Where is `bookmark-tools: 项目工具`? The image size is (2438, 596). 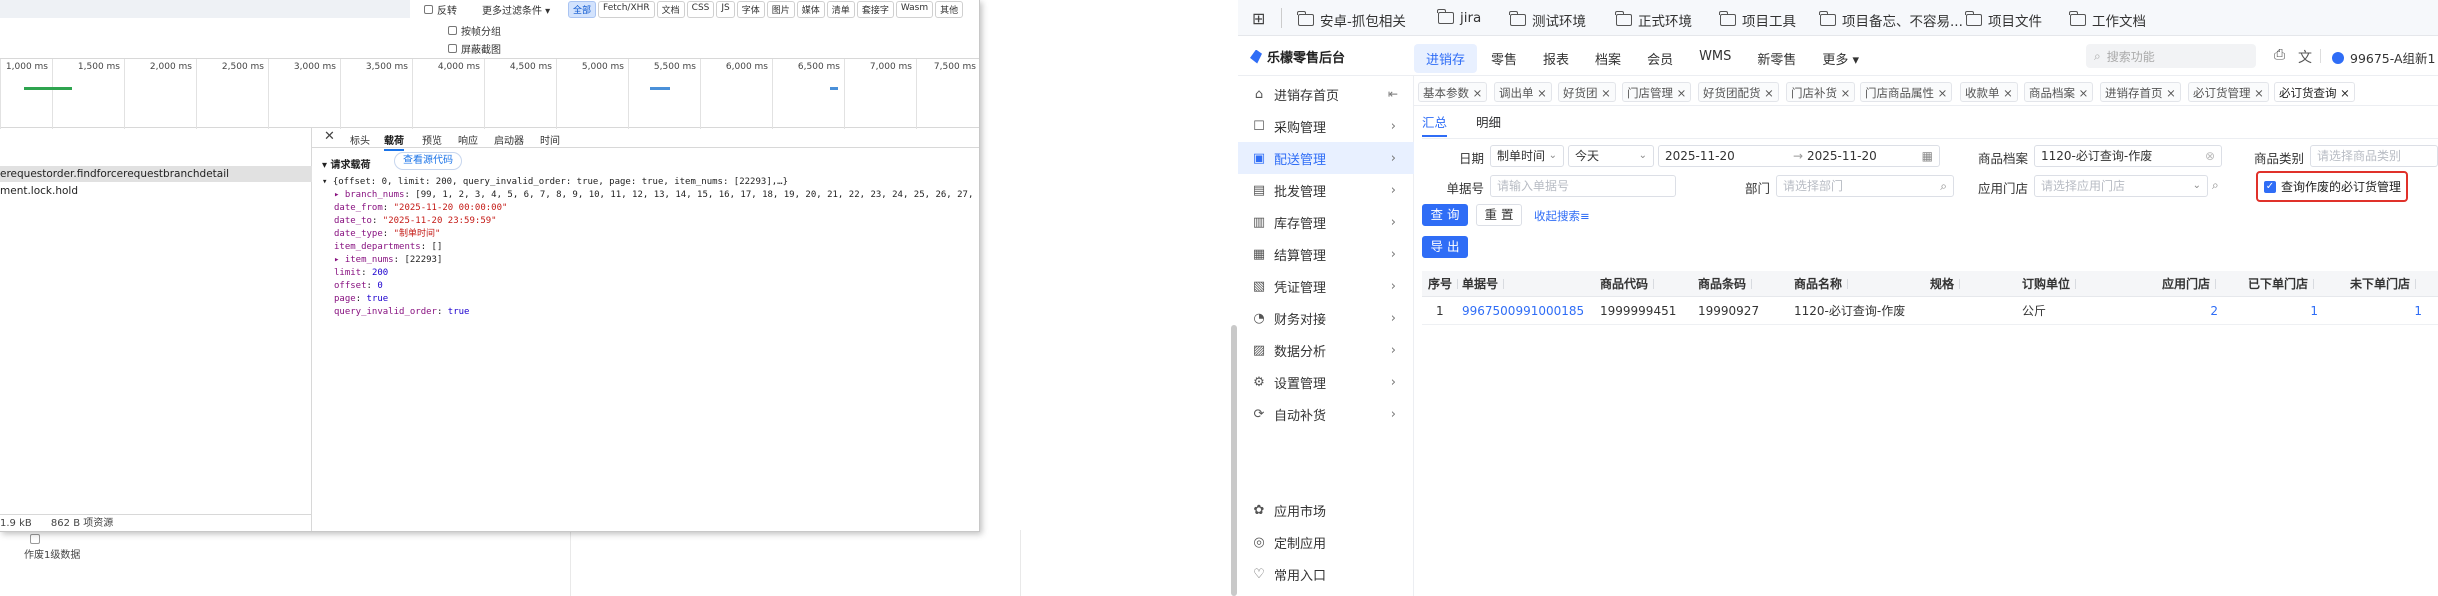
bookmark-tools: 项目工具 is located at coordinates (1757, 20).